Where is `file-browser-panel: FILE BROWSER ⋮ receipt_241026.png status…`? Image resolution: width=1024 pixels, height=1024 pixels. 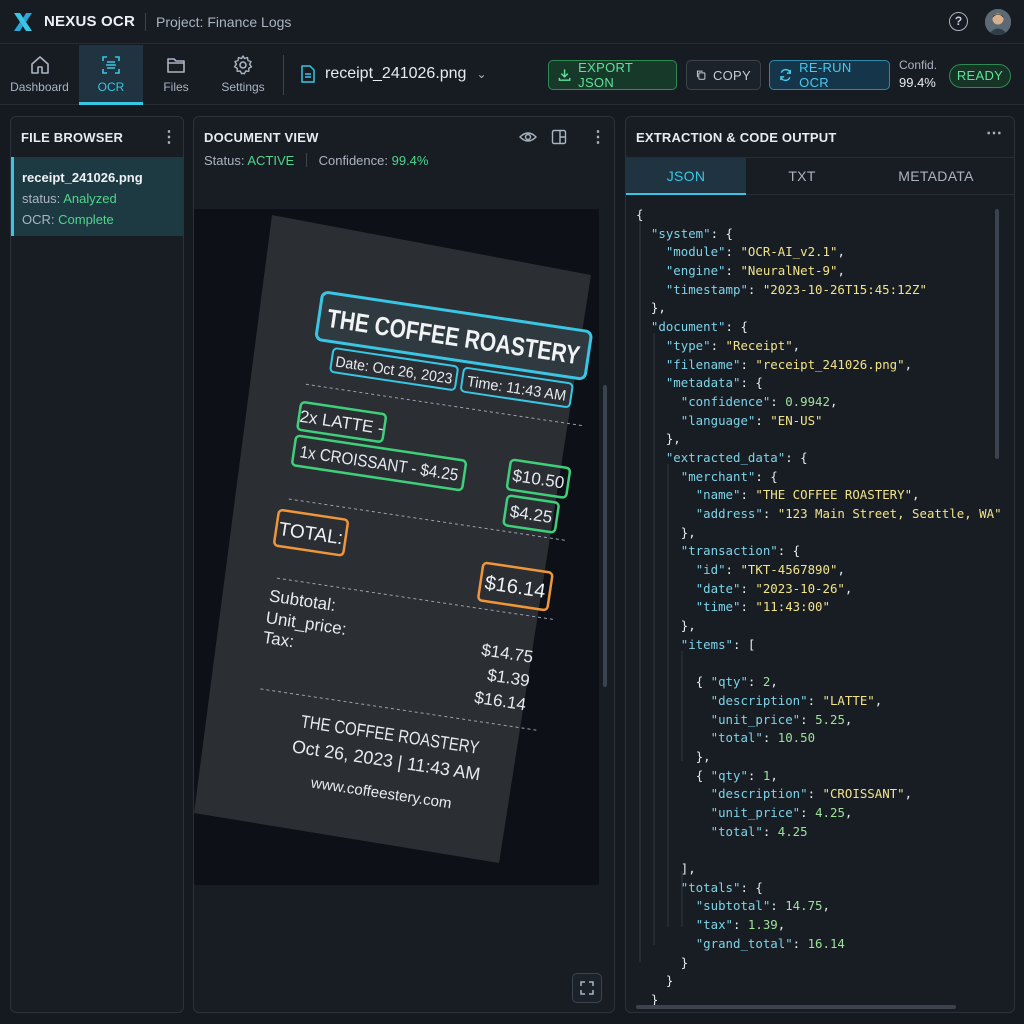
file-browser-panel: FILE BROWSER ⋮ receipt_241026.png status… is located at coordinates (97, 564).